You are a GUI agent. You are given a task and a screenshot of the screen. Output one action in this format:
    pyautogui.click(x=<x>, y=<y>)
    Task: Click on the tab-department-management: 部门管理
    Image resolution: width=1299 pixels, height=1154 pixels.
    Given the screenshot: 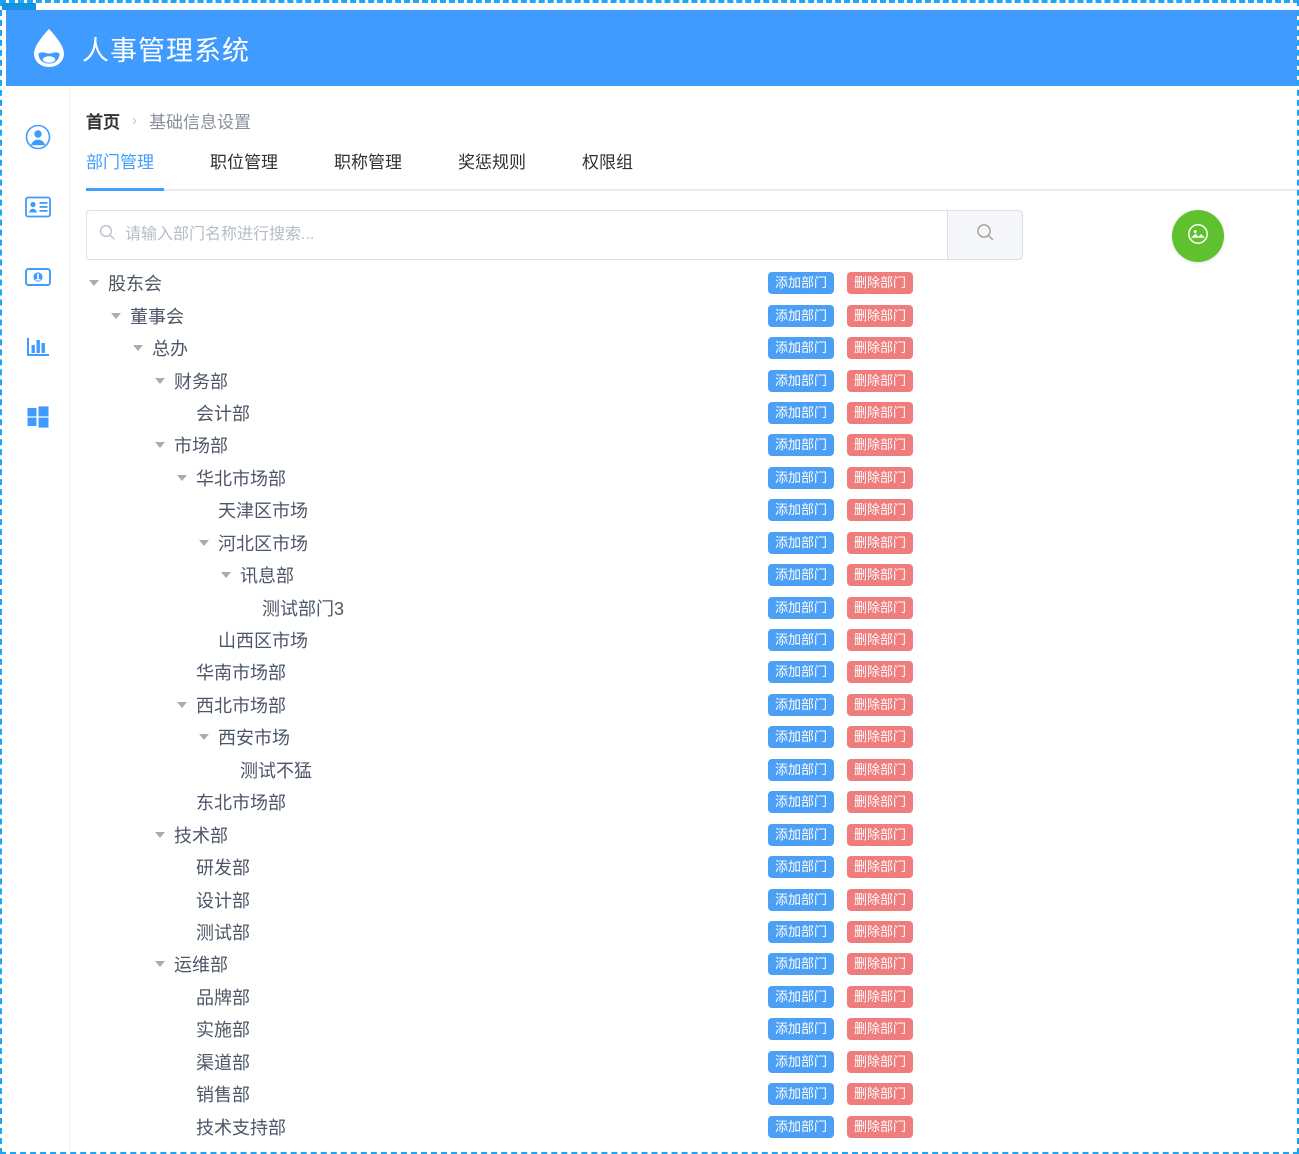 What is the action you would take?
    pyautogui.click(x=120, y=166)
    